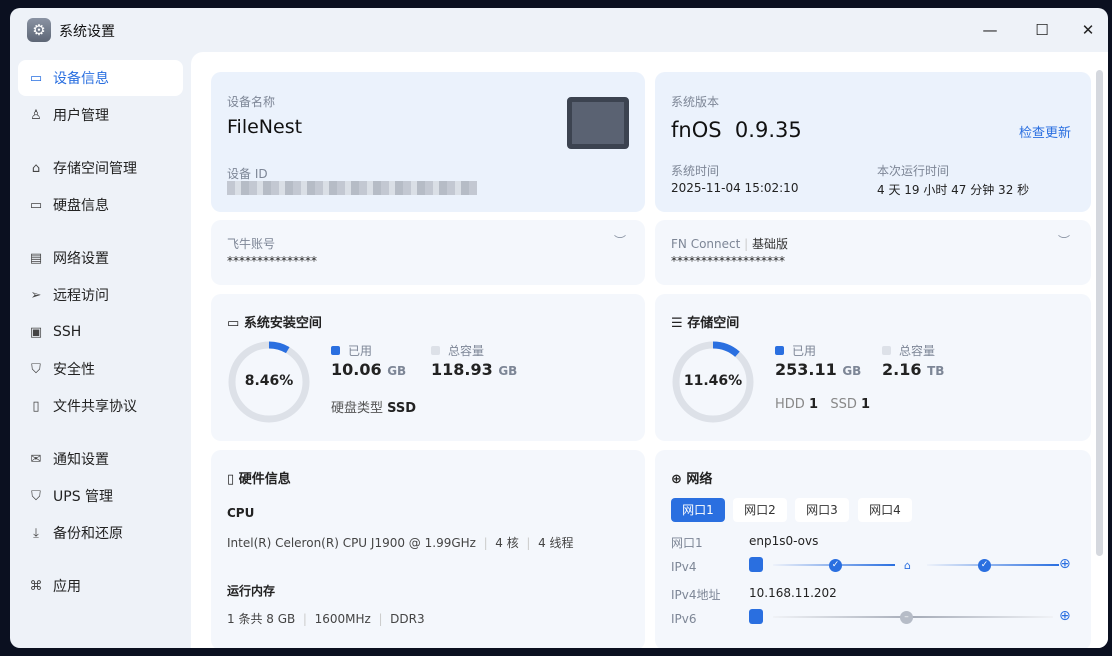  I want to click on sidebar-item-disks: ▭ 硬盘信息, so click(100, 205).